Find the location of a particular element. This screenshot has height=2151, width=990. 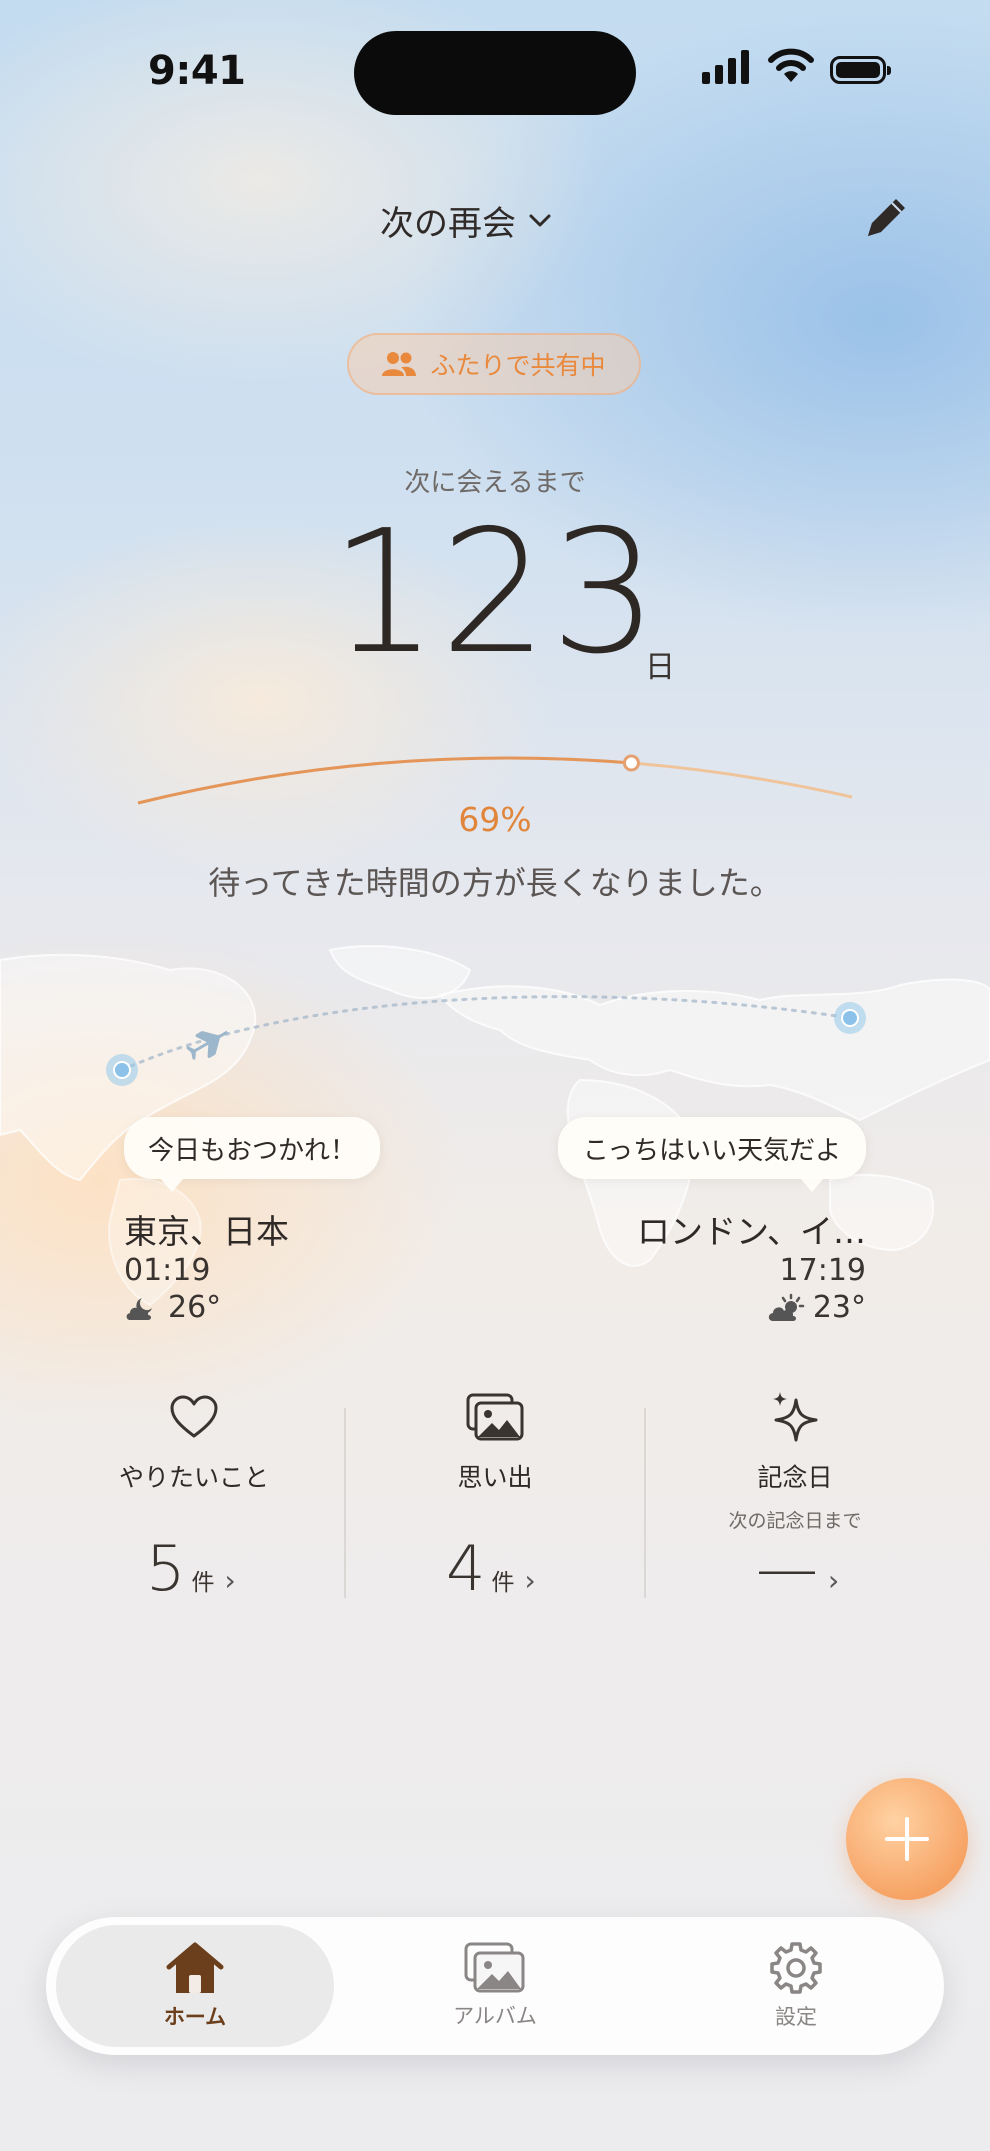

tab-home: ホーム is located at coordinates (195, 1986).